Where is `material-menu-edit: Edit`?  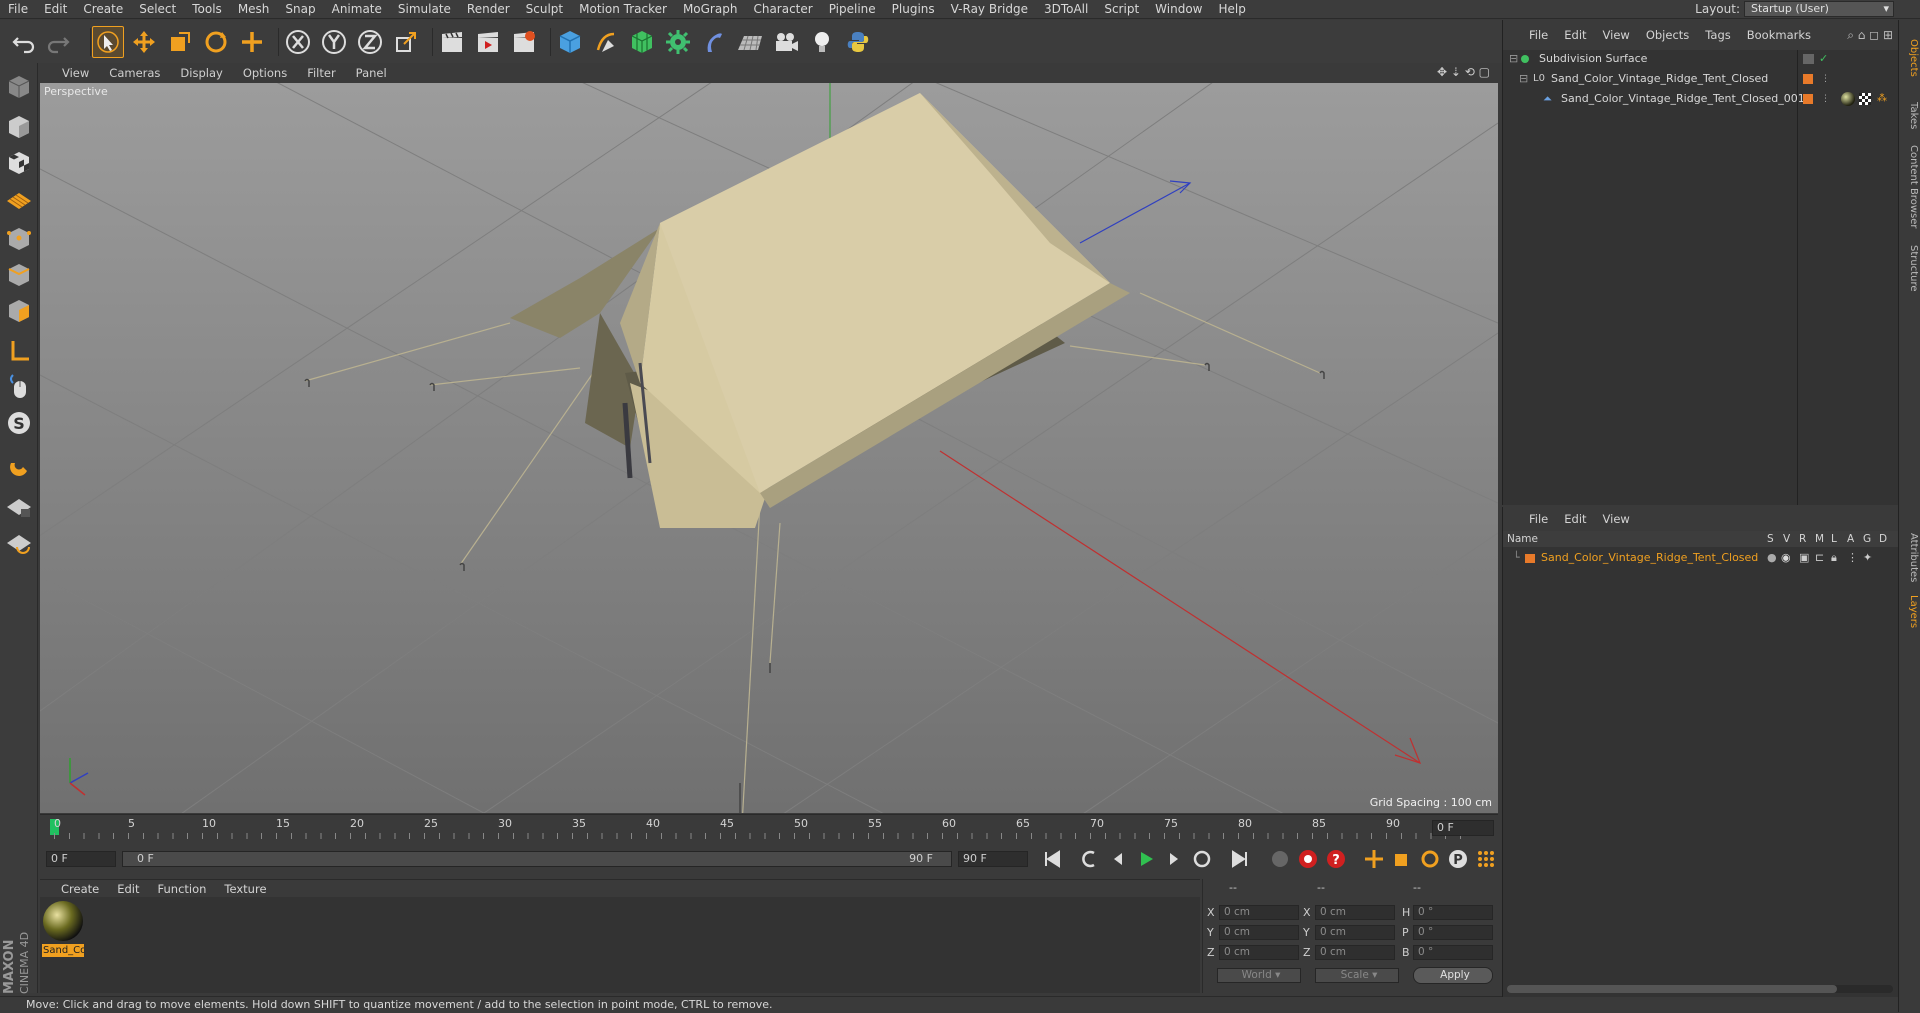
material-menu-edit: Edit is located at coordinates (128, 889).